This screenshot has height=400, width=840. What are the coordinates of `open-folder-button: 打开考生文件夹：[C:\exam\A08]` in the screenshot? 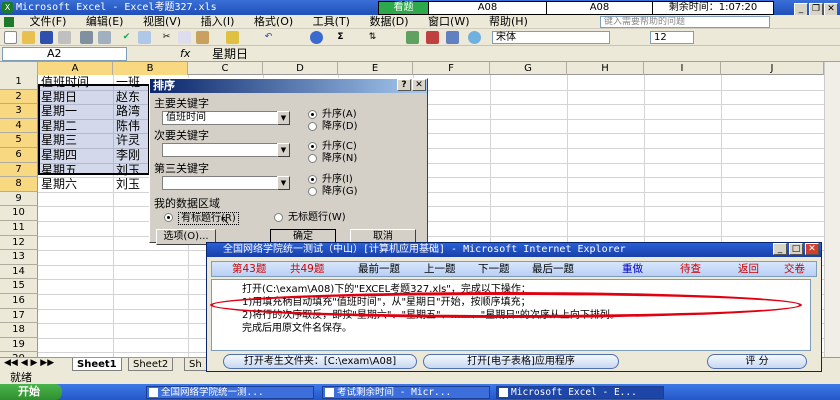 It's located at (320, 361).